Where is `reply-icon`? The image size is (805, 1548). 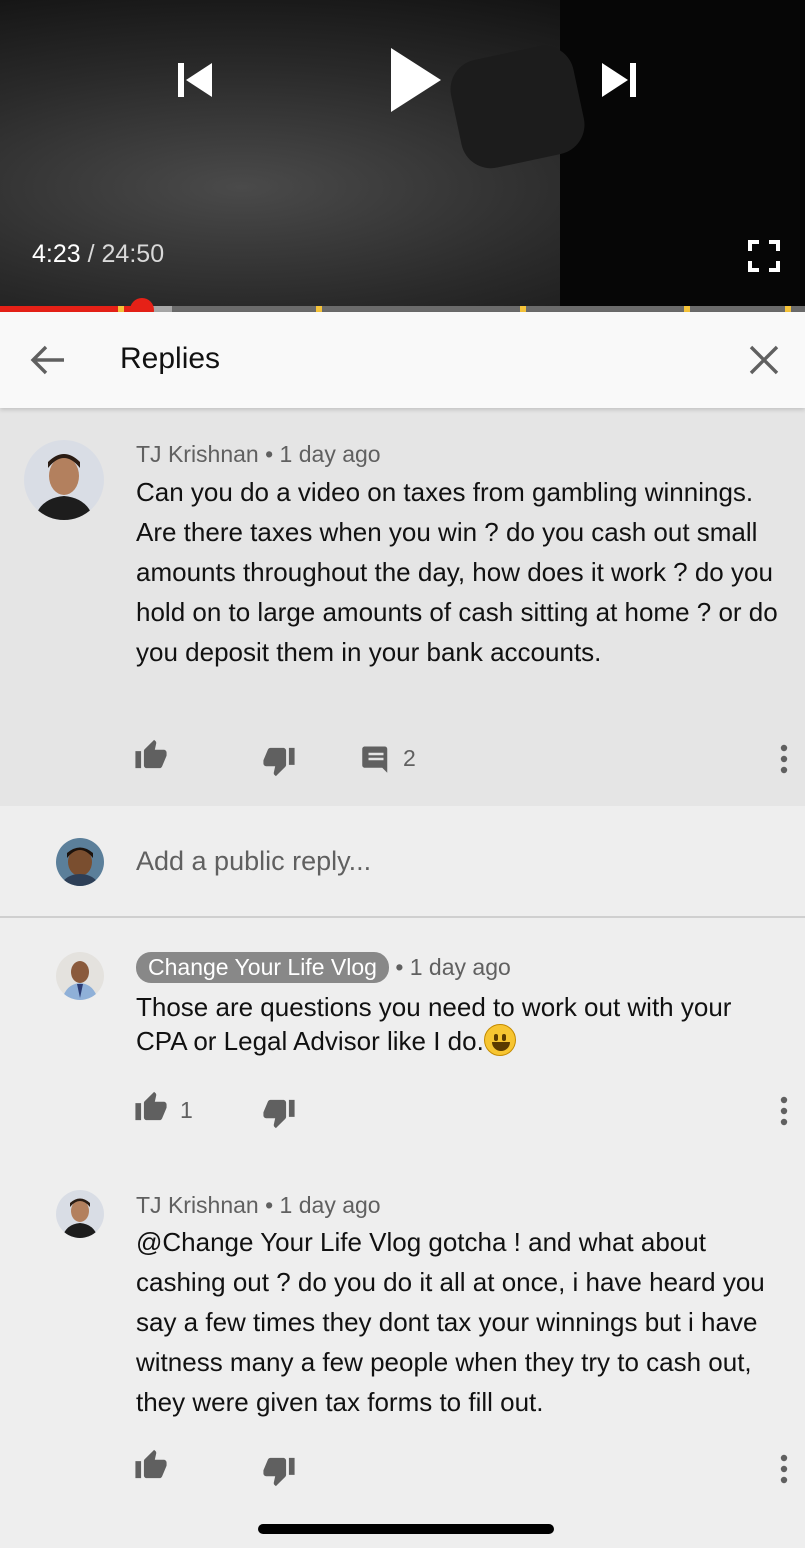 reply-icon is located at coordinates (376, 759).